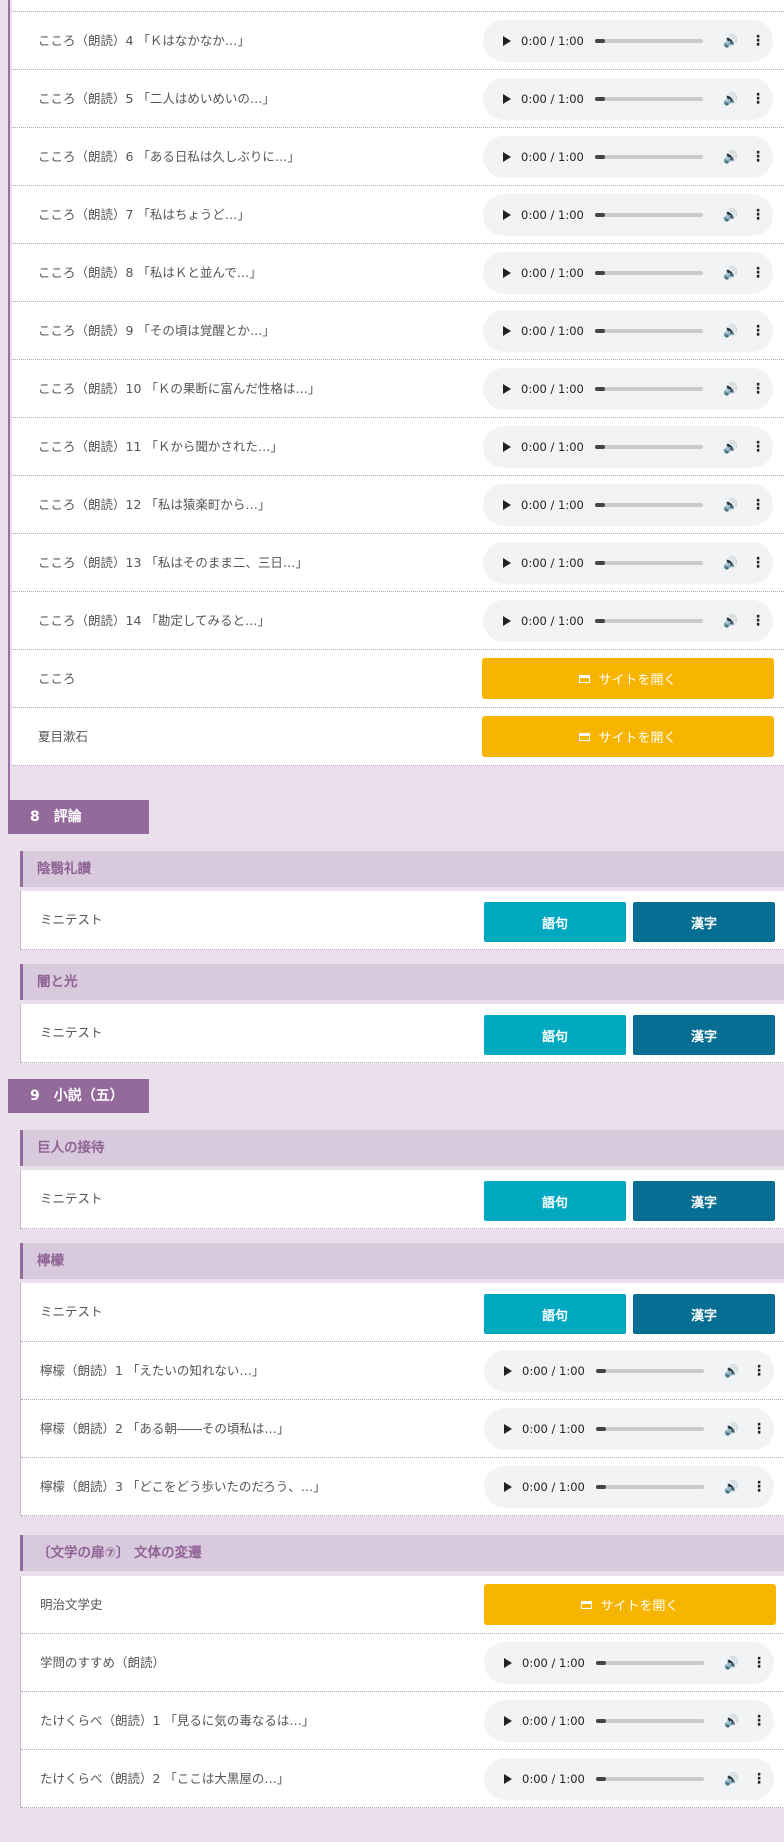  Describe the element at coordinates (585, 678) in the screenshot. I see `window-icon` at that location.